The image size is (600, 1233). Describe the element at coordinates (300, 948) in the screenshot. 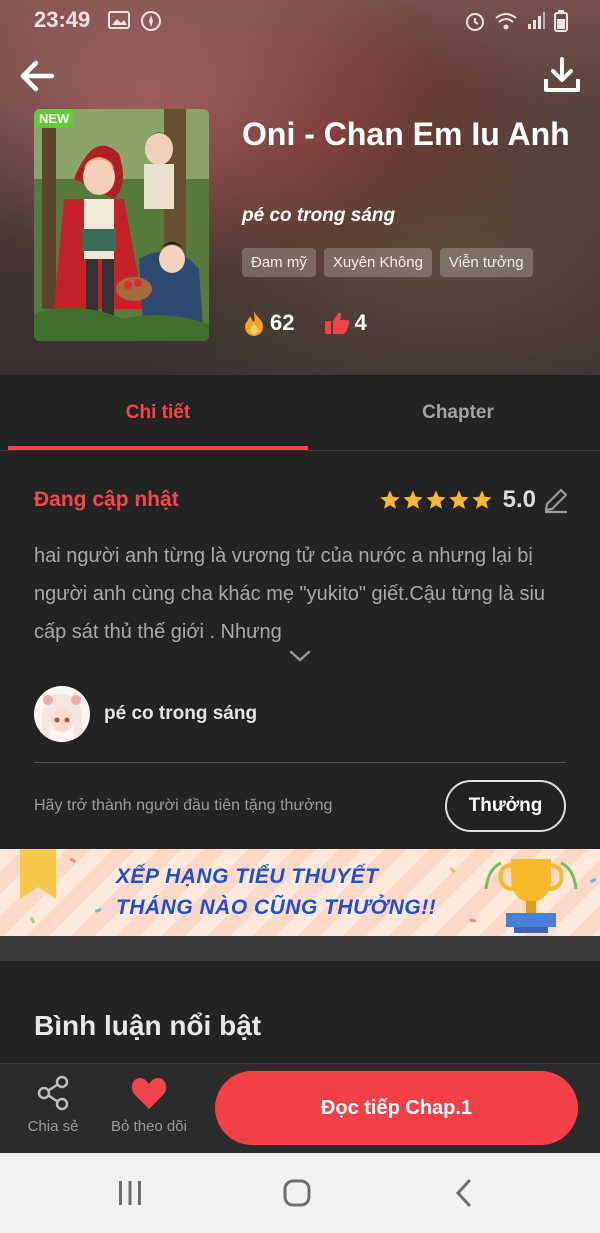

I see `section-separator` at that location.